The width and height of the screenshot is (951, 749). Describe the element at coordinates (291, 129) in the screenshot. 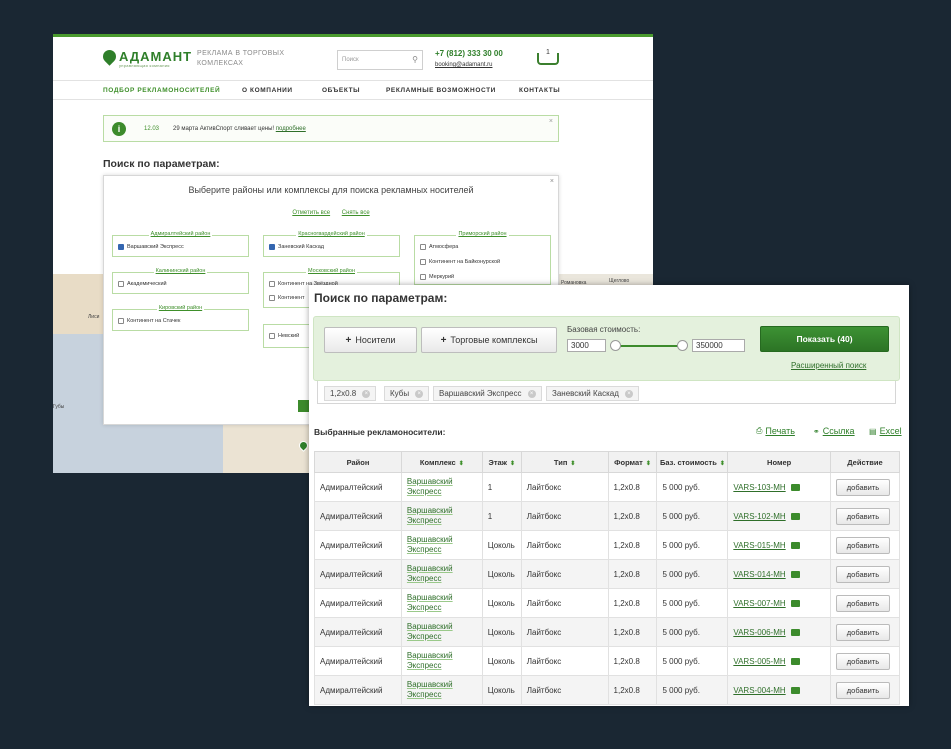

I see `notice-link: подробнее` at that location.